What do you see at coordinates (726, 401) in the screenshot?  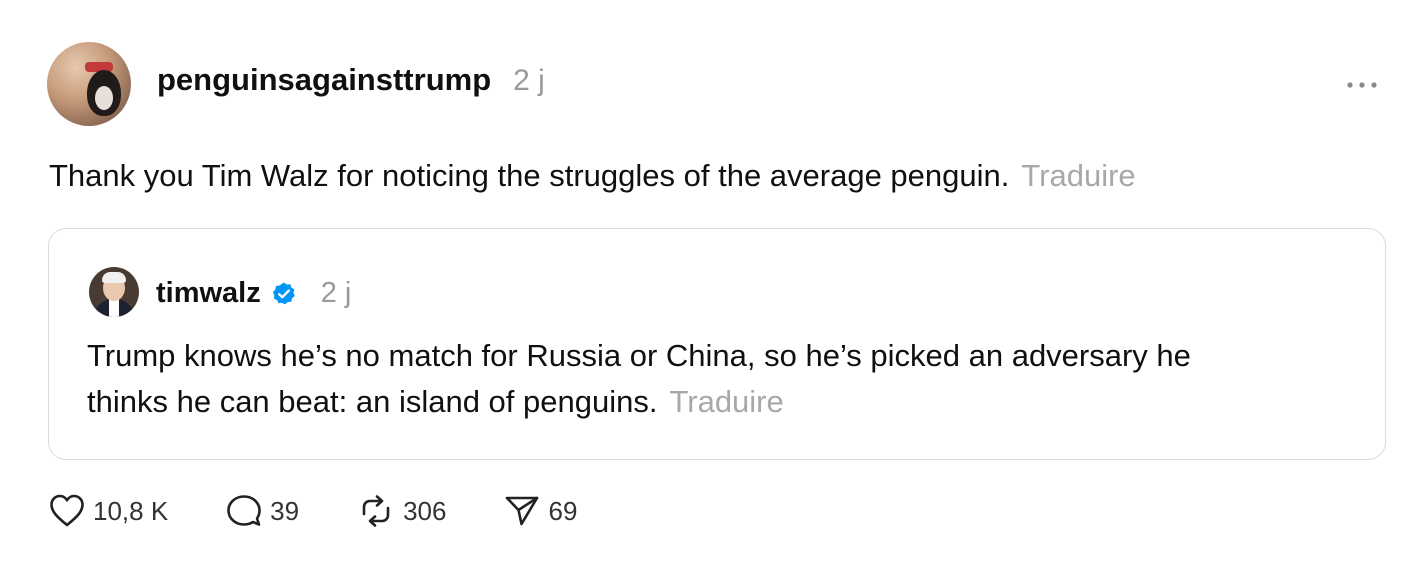 I see `quoted-translate-link: Traduire` at bounding box center [726, 401].